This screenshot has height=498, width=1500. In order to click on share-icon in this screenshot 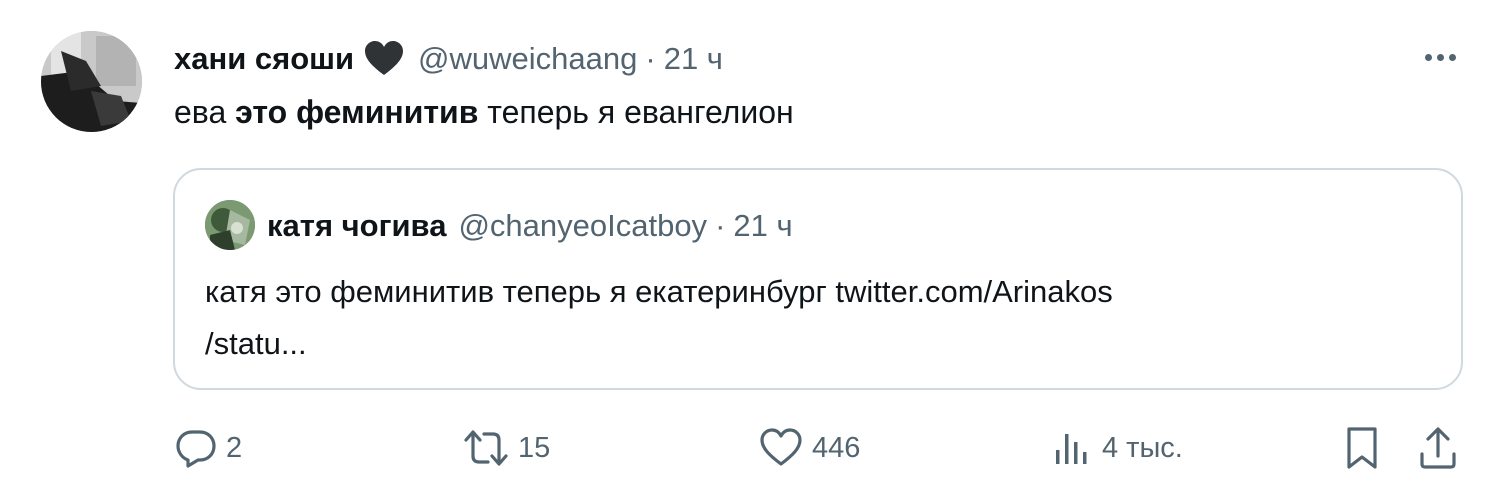, I will do `click(1438, 448)`.